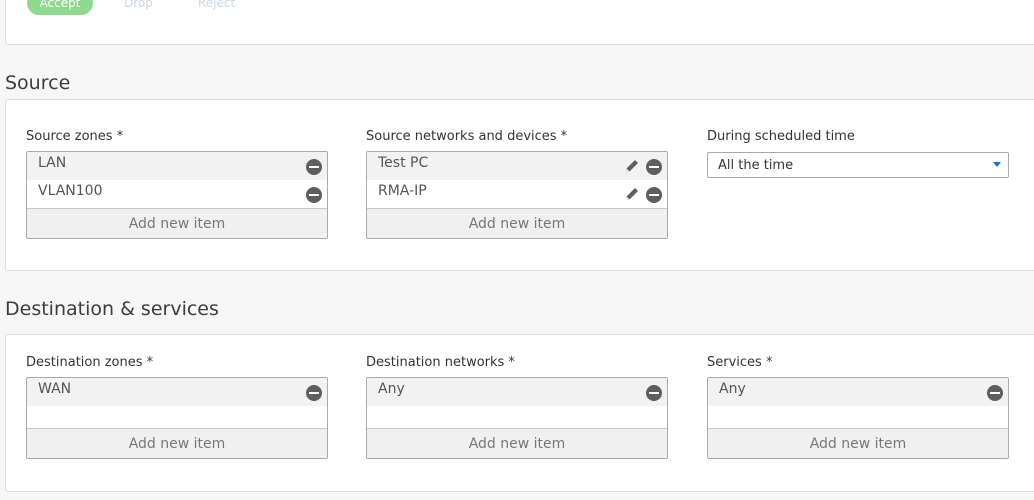  Describe the element at coordinates (740, 362) in the screenshot. I see `services-label: Services *` at that location.